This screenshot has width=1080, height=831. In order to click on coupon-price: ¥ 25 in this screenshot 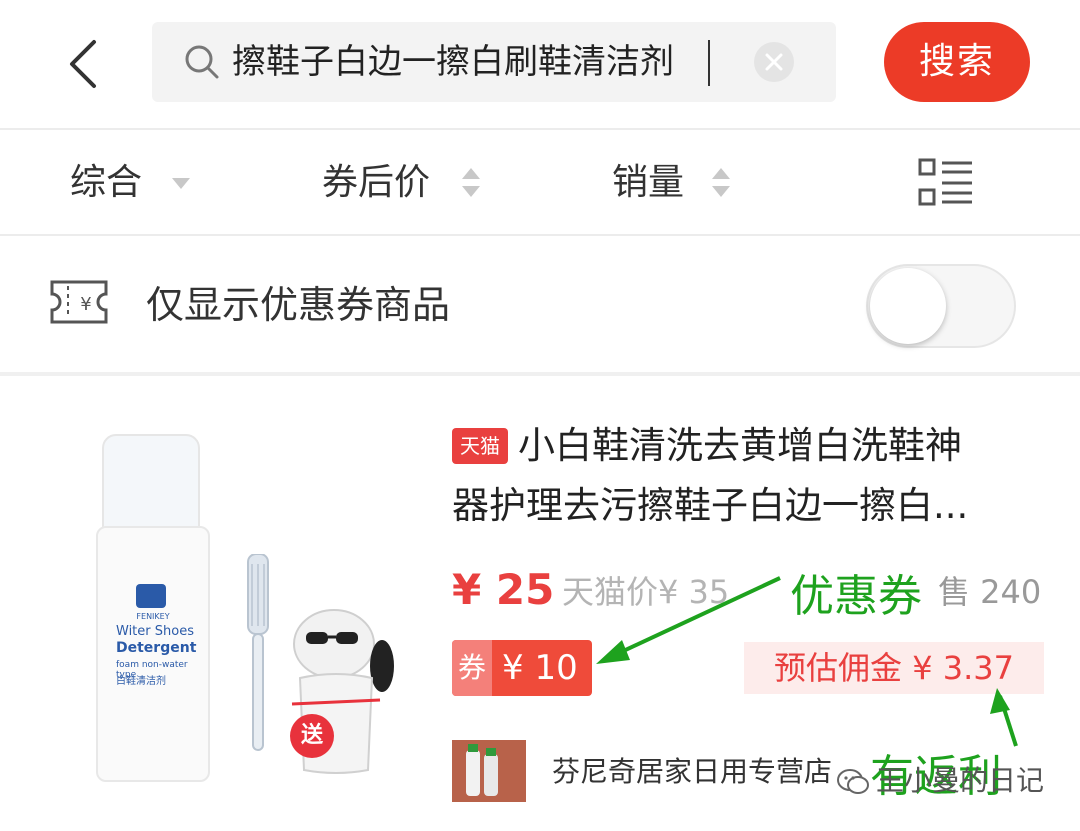, I will do `click(503, 589)`.